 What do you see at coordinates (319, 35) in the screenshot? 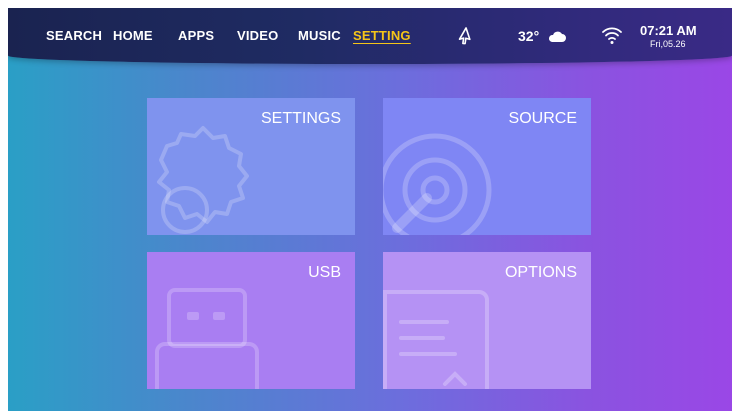
I see `nav-music: MUSIC` at bounding box center [319, 35].